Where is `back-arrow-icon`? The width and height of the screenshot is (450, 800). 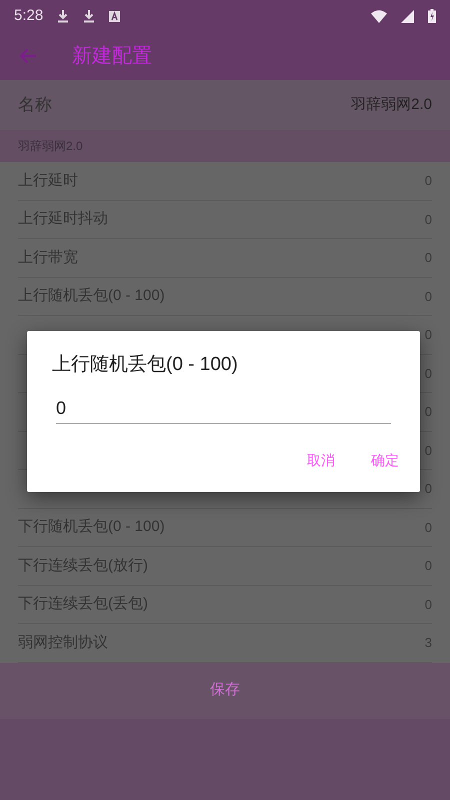
back-arrow-icon is located at coordinates (28, 56).